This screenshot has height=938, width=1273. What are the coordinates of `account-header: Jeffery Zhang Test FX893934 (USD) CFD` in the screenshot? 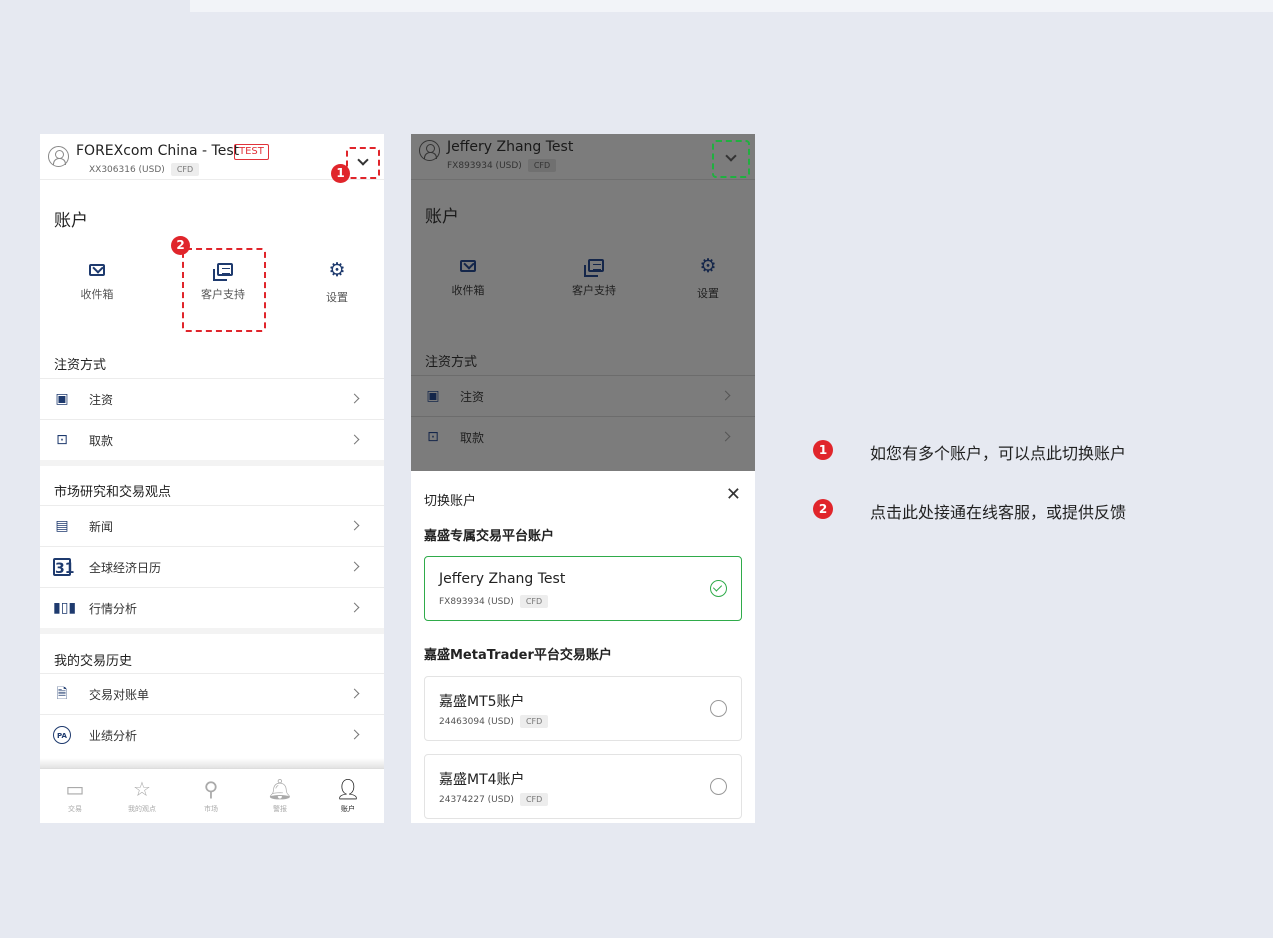 It's located at (583, 157).